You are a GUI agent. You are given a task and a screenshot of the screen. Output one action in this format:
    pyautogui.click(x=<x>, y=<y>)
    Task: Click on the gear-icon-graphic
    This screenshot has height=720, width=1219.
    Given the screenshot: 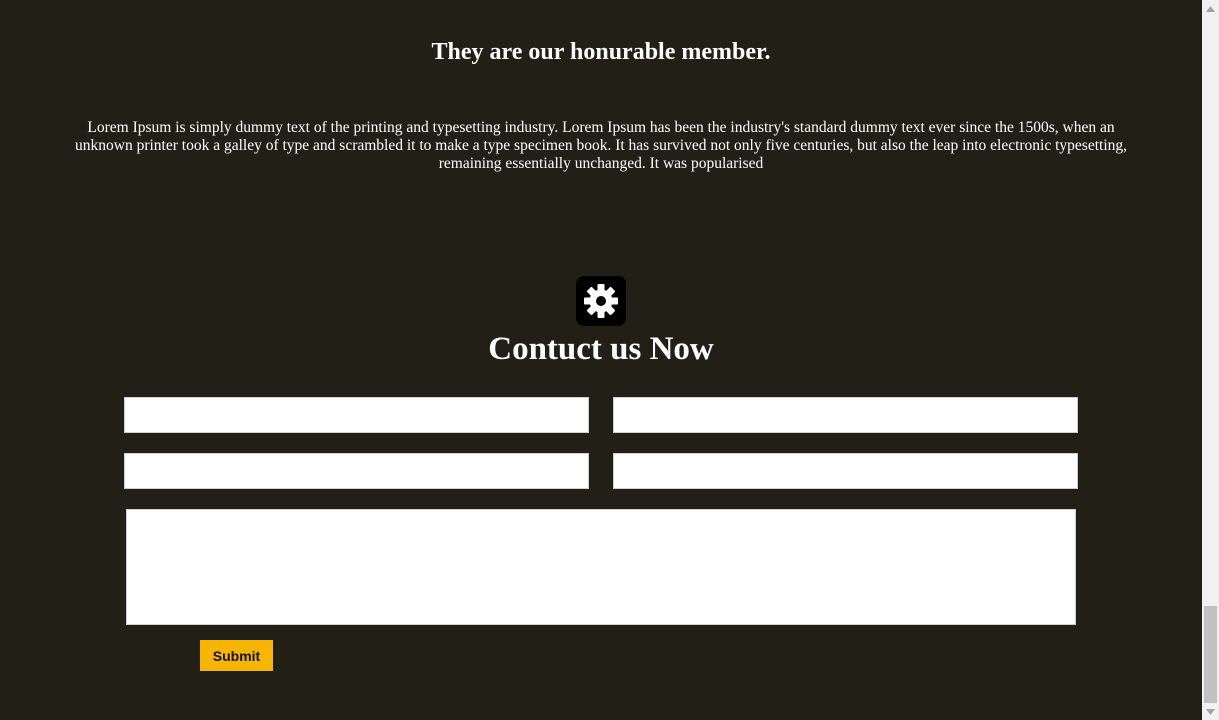 What is the action you would take?
    pyautogui.click(x=601, y=301)
    